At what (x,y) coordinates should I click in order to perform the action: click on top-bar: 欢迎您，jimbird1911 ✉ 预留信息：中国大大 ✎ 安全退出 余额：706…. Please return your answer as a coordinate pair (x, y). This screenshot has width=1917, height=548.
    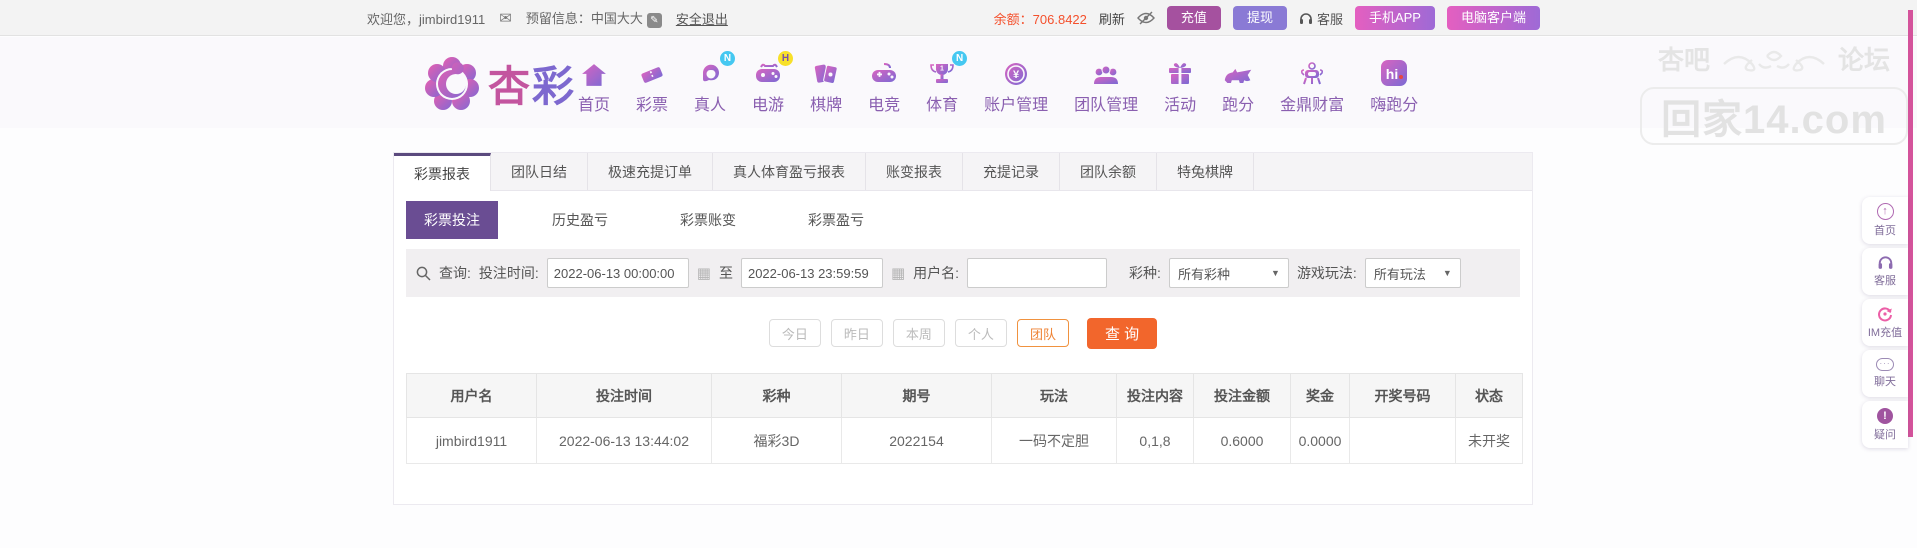
    Looking at the image, I should click on (958, 18).